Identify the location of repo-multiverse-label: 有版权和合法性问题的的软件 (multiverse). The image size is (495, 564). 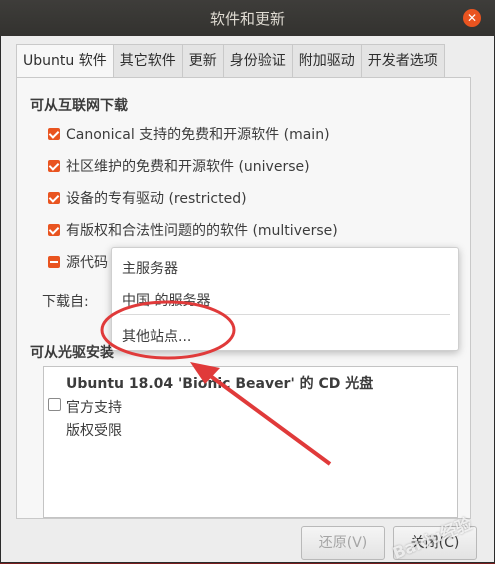
(202, 231).